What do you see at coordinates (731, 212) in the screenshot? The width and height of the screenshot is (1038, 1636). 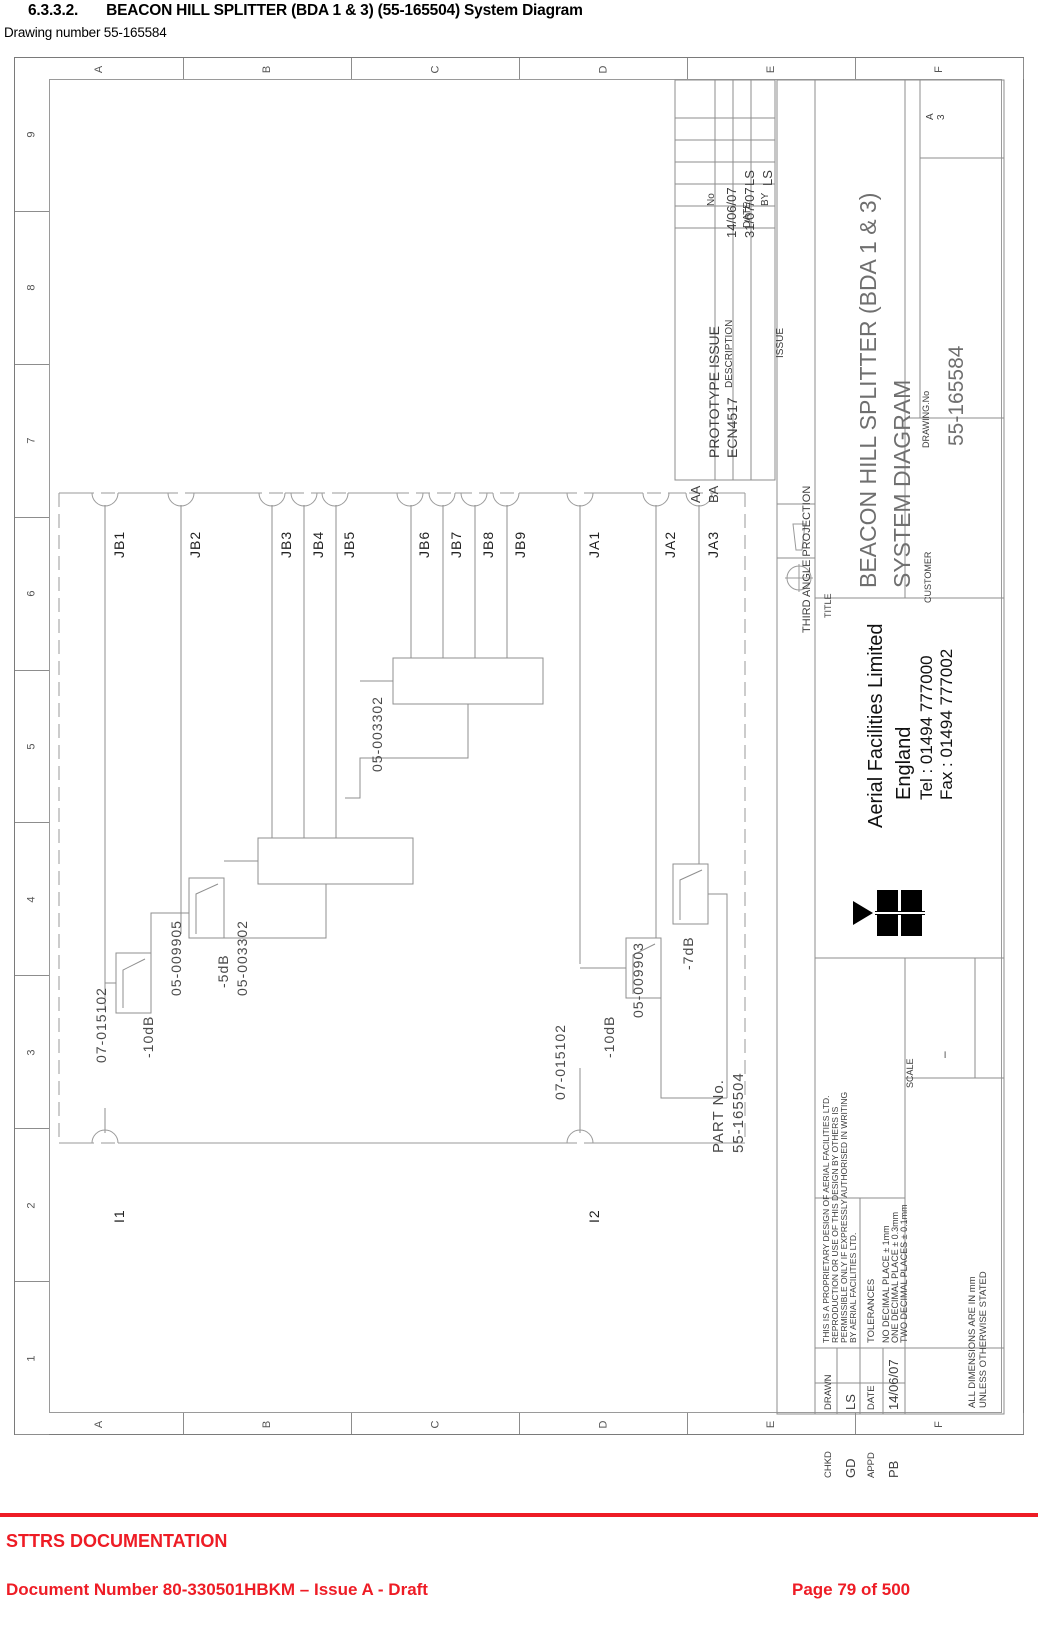 I see `rev-row-1-date: 14/06/07` at bounding box center [731, 212].